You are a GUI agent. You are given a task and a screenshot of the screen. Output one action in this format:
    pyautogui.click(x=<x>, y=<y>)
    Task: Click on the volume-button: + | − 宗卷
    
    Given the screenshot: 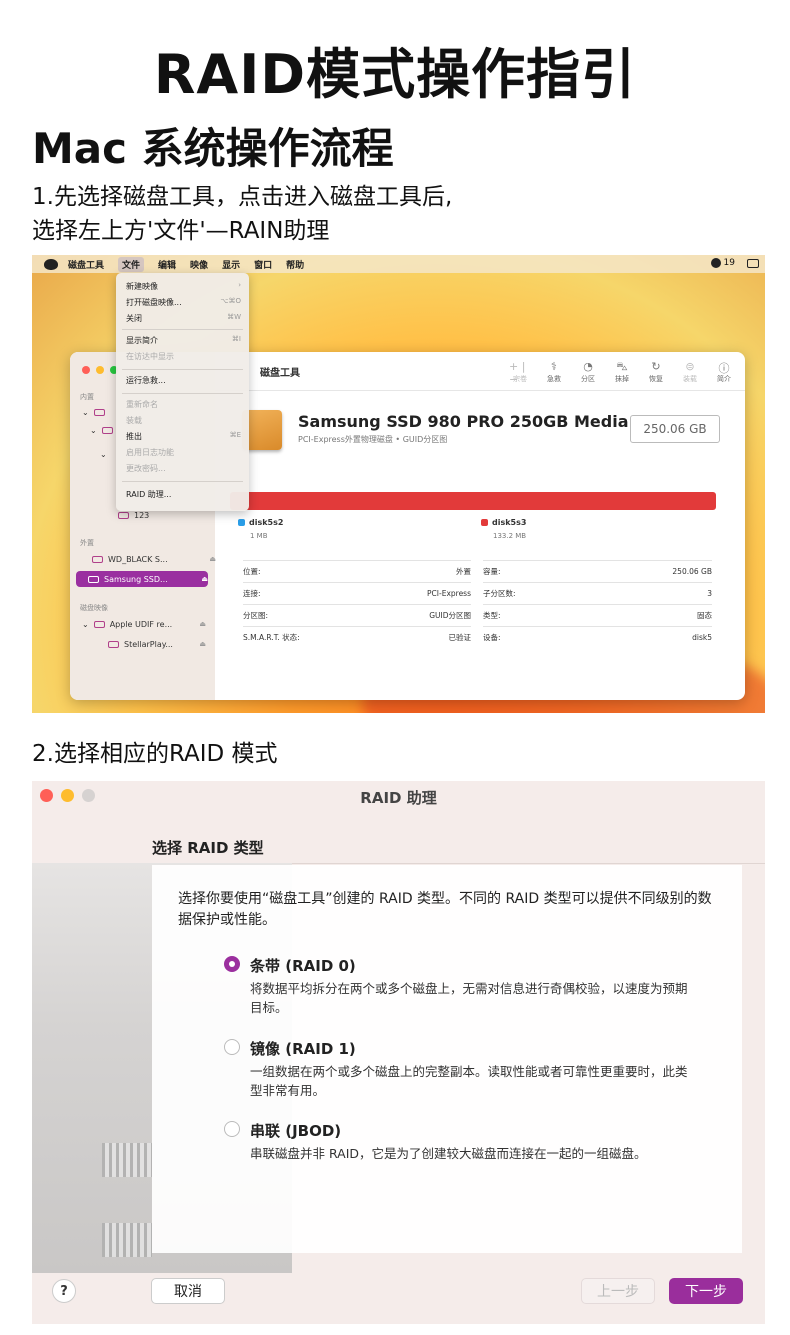 What is the action you would take?
    pyautogui.click(x=520, y=373)
    